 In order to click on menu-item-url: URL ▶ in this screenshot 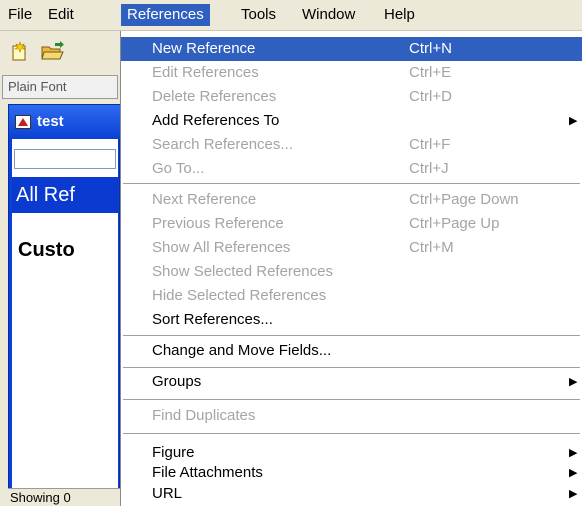, I will do `click(351, 494)`.